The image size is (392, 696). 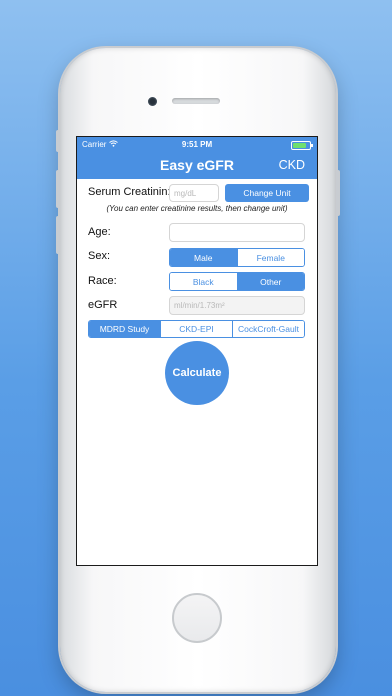 I want to click on formula-option-mdrd: MDRD Study, so click(x=124, y=329).